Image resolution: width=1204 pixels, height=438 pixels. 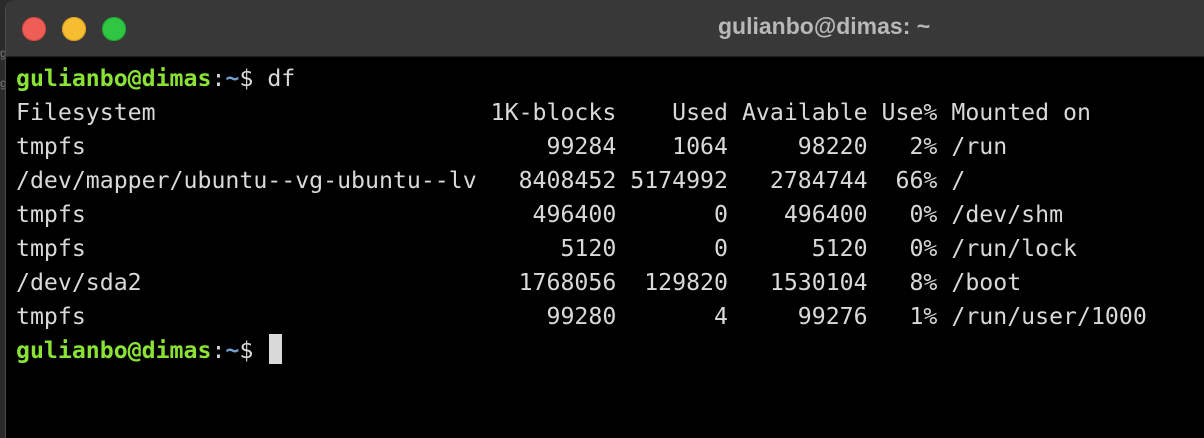 What do you see at coordinates (951, 180) in the screenshot?
I see `df-cell-mount: /` at bounding box center [951, 180].